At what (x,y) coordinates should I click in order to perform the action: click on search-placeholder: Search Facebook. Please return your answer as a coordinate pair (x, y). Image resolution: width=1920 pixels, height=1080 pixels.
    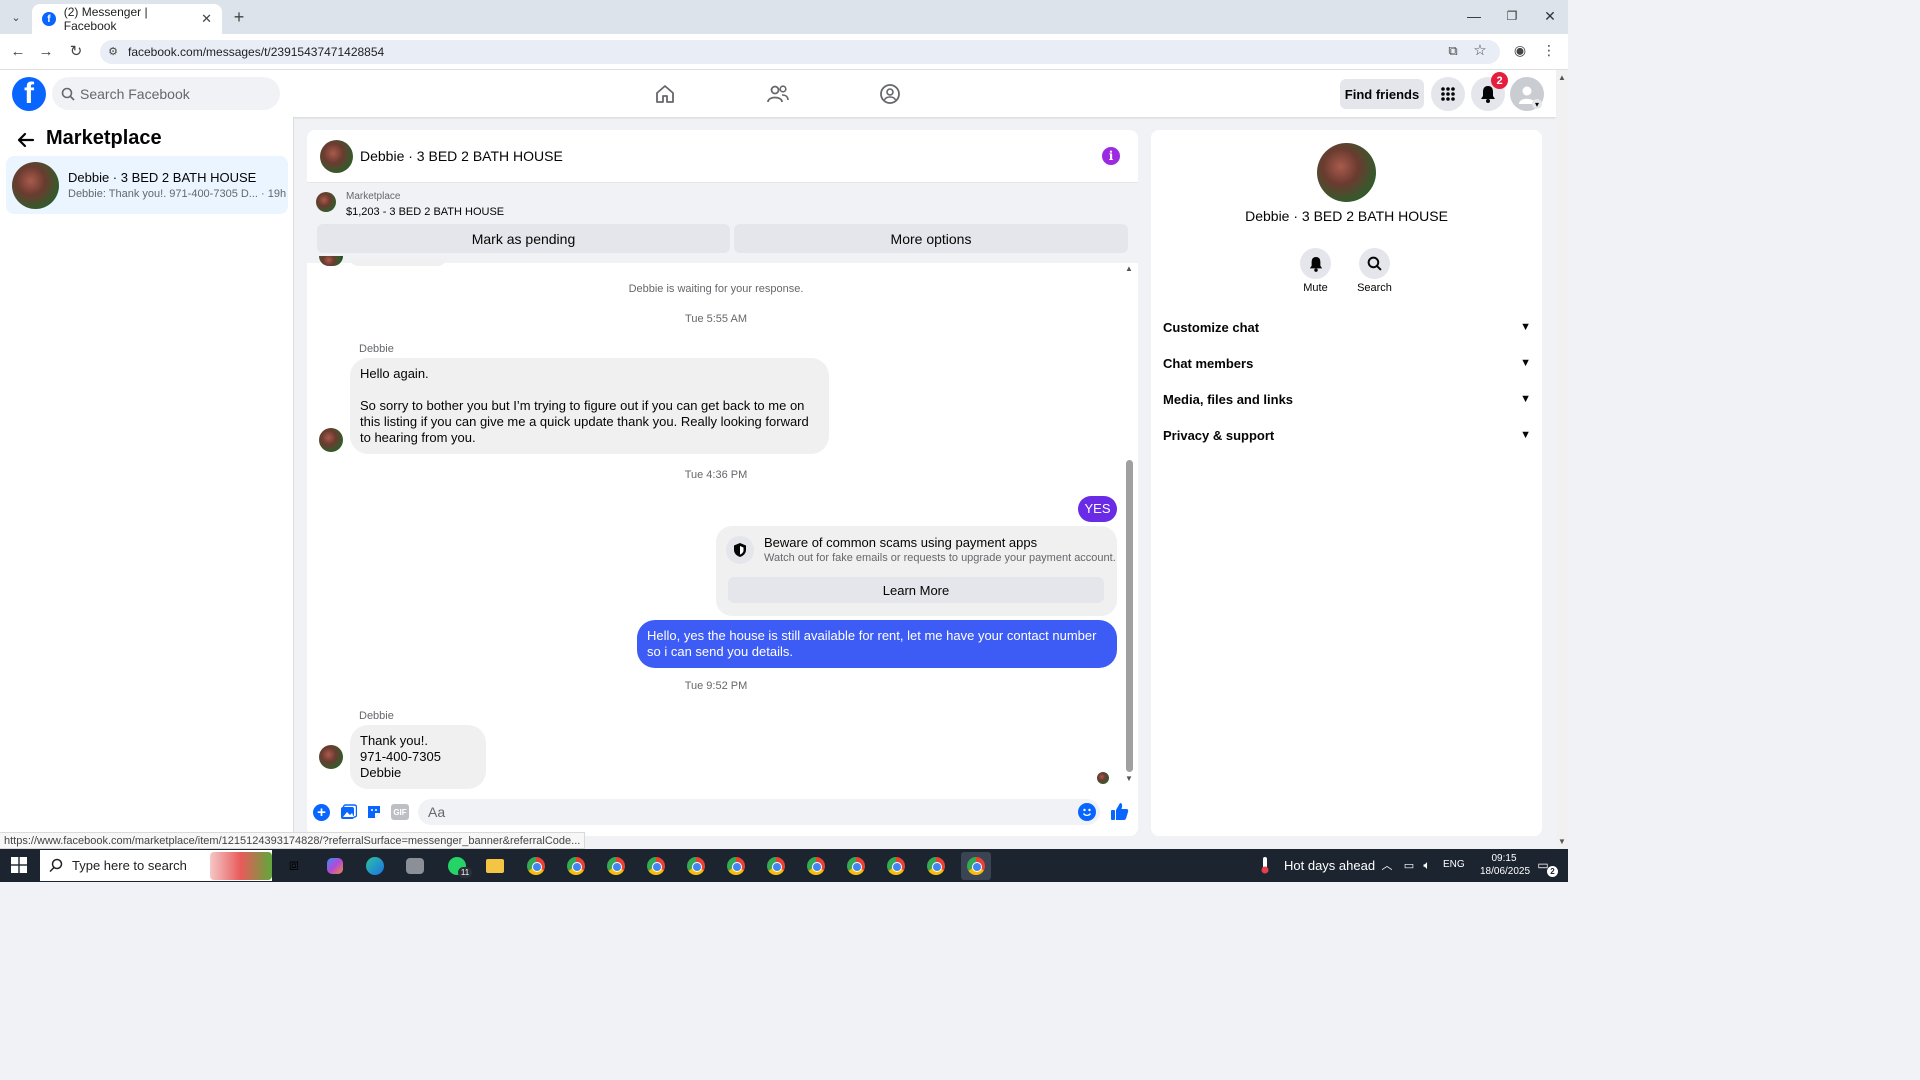
    Looking at the image, I should click on (135, 93).